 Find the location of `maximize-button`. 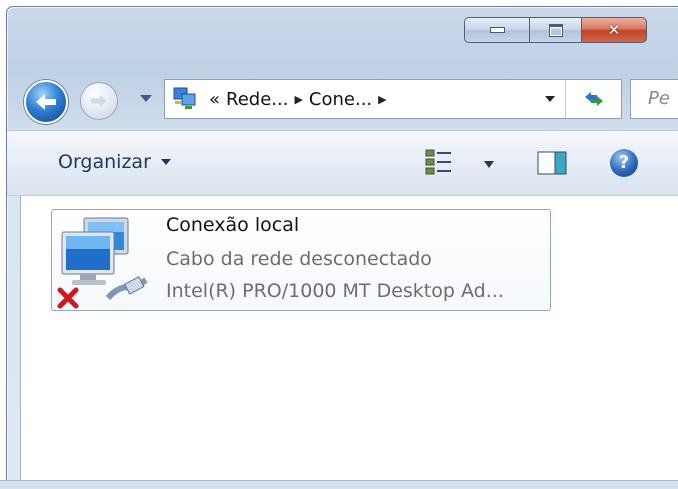

maximize-button is located at coordinates (555, 30).